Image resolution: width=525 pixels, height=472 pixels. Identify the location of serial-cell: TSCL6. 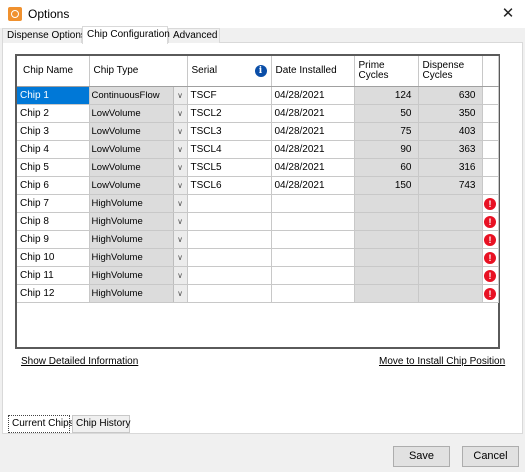
(229, 185).